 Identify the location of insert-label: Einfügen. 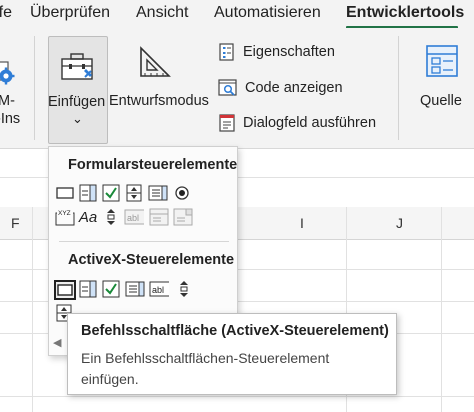
(77, 102).